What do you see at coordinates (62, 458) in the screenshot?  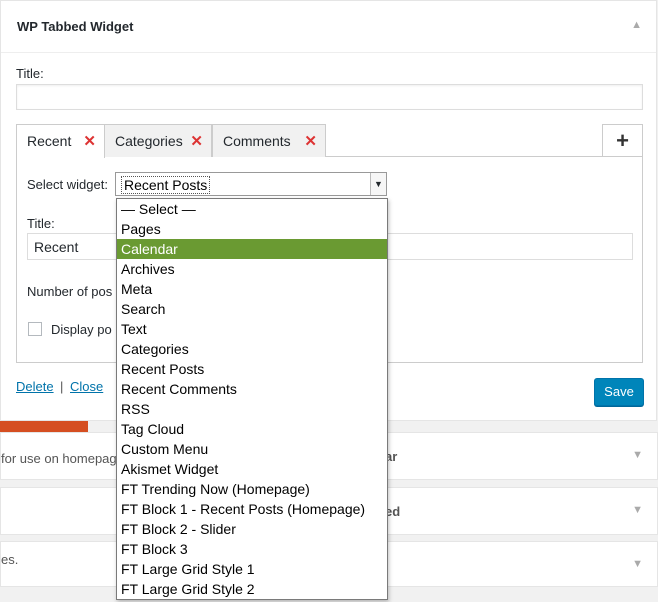 I see `background-widget-description: for use on homepage` at bounding box center [62, 458].